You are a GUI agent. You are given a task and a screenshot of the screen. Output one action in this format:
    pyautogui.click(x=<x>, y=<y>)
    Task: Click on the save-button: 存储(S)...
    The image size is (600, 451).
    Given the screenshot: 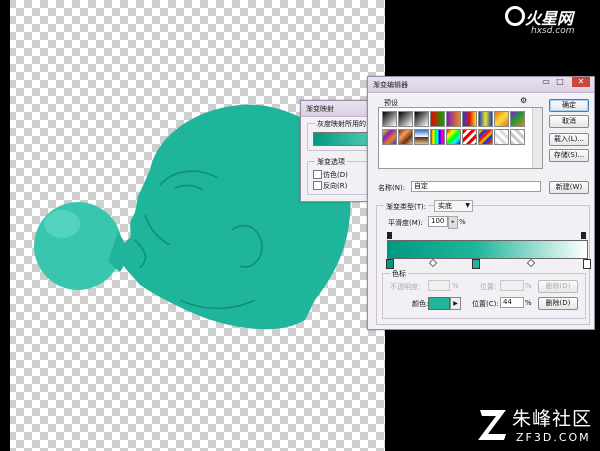 What is the action you would take?
    pyautogui.click(x=569, y=155)
    